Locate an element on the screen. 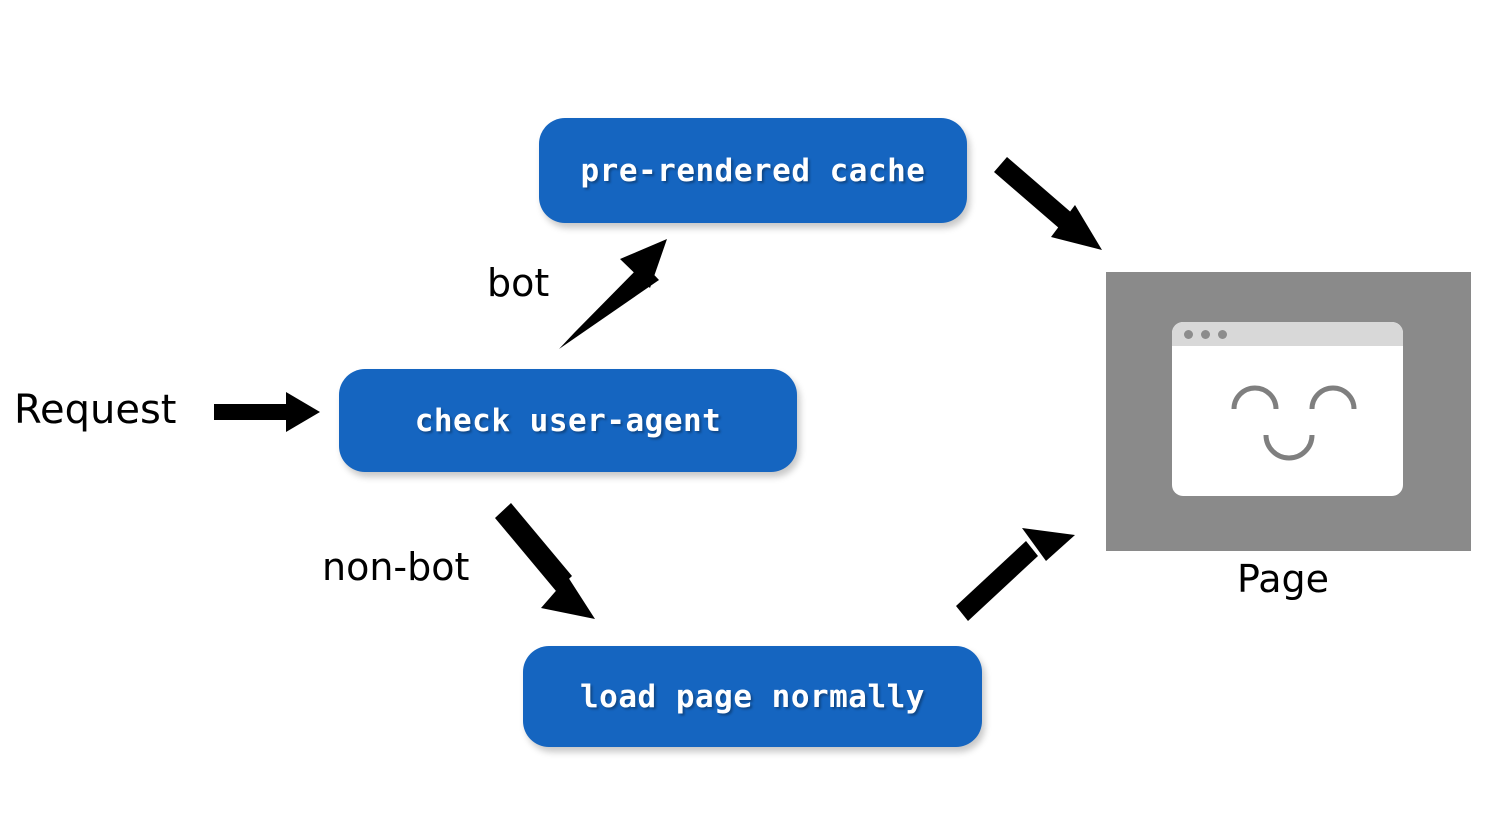  arrow-check-to-load is located at coordinates (545, 561).